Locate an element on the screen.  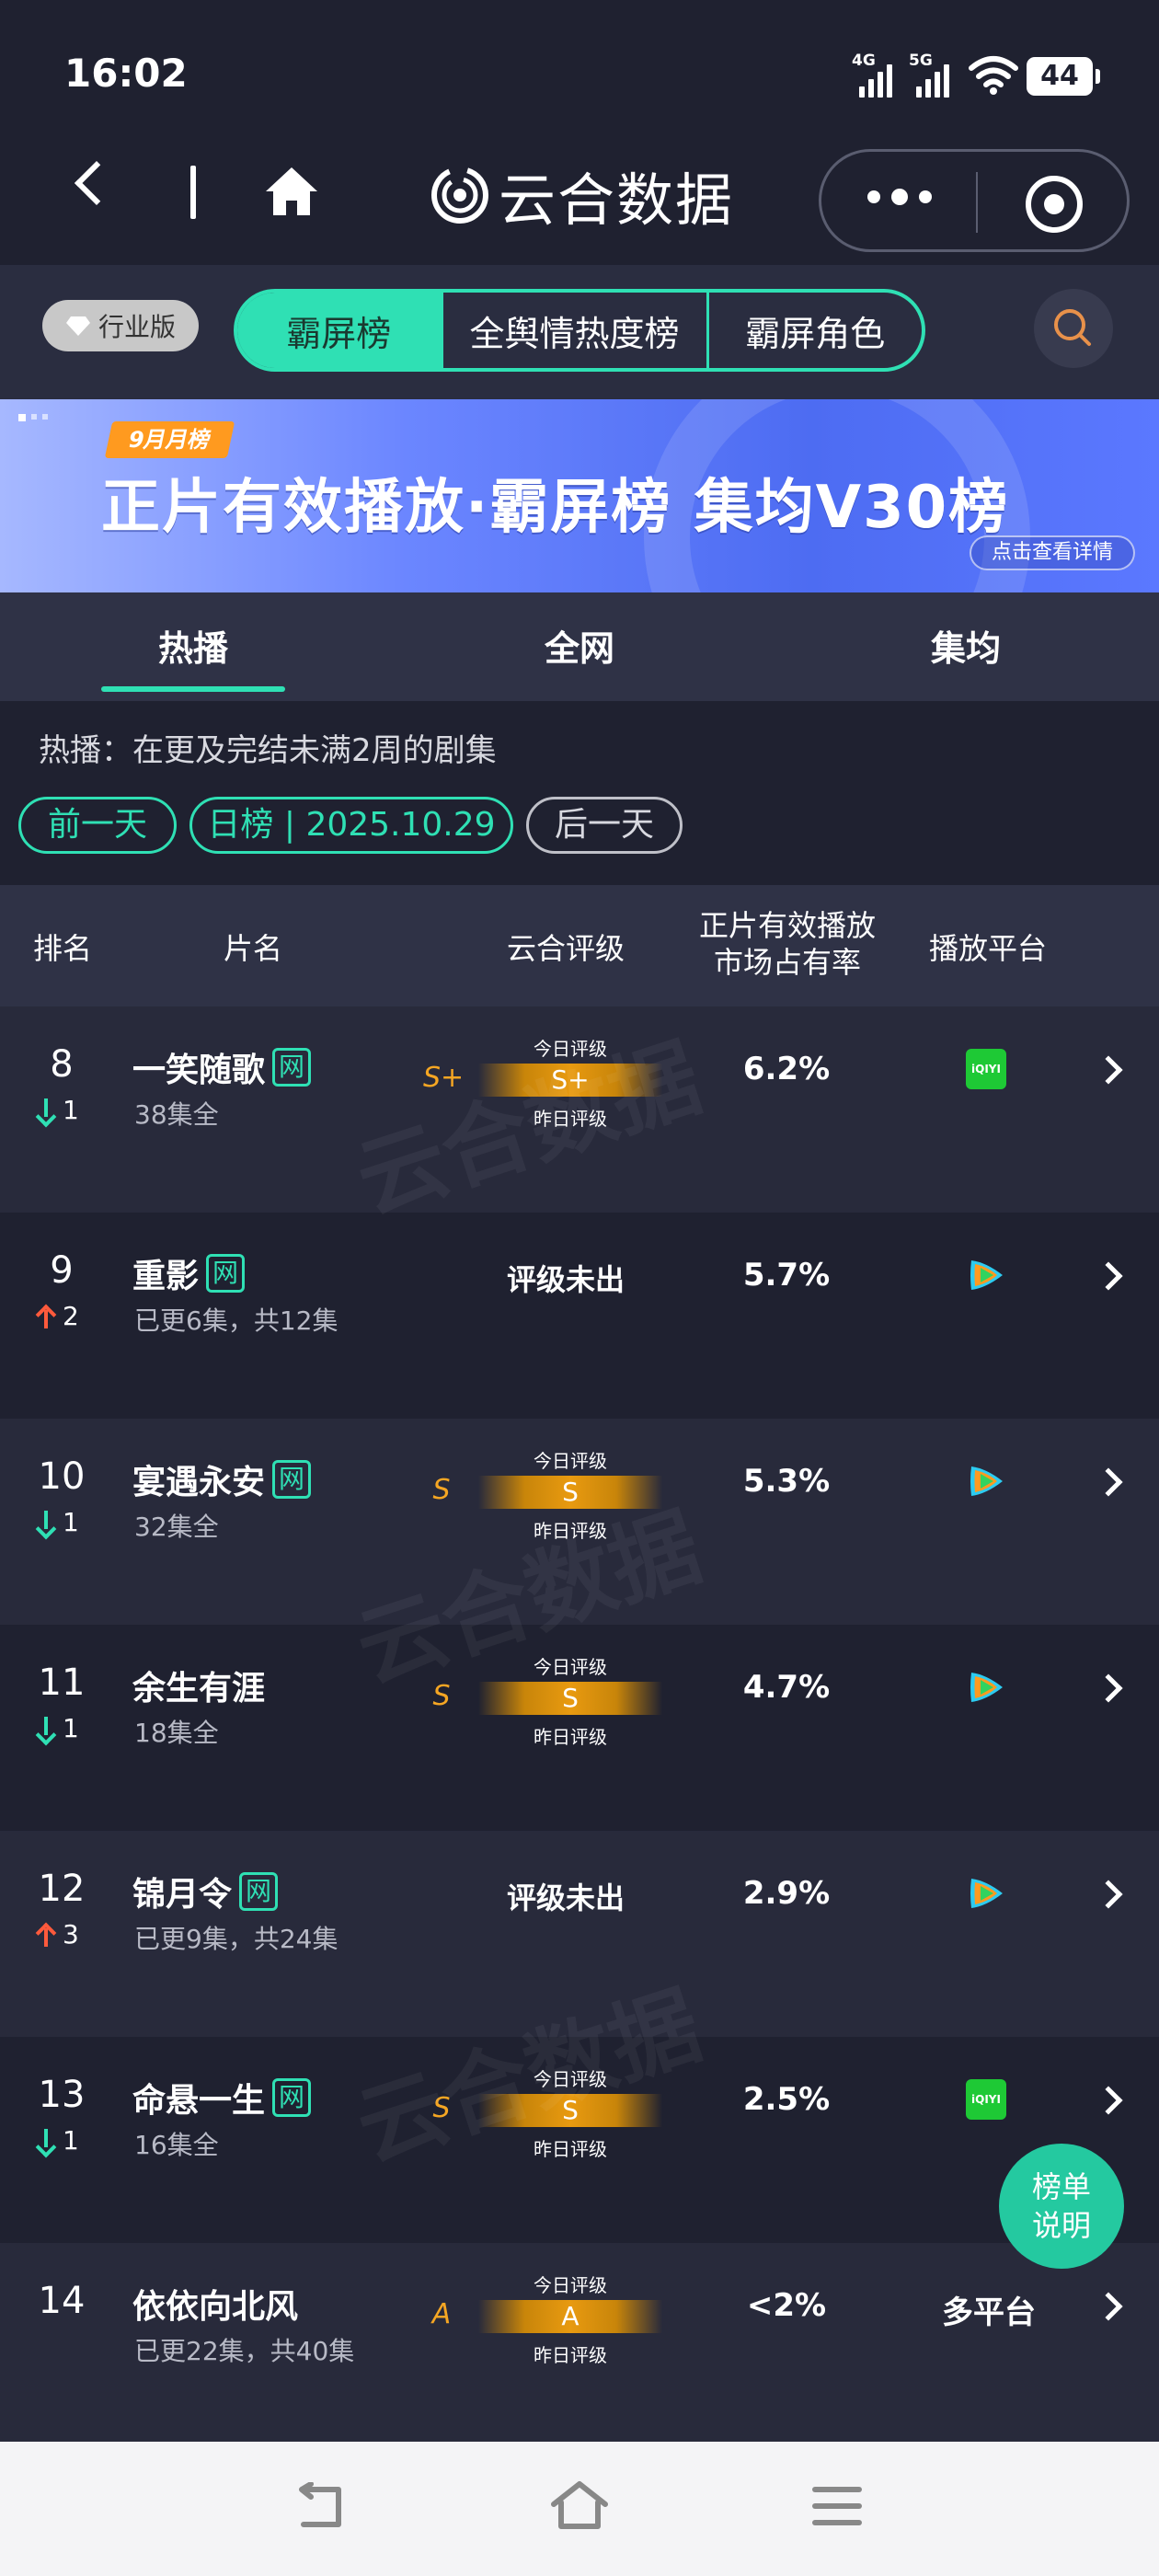
date-picker: 日榜 | 2025.10.29 is located at coordinates (351, 825).